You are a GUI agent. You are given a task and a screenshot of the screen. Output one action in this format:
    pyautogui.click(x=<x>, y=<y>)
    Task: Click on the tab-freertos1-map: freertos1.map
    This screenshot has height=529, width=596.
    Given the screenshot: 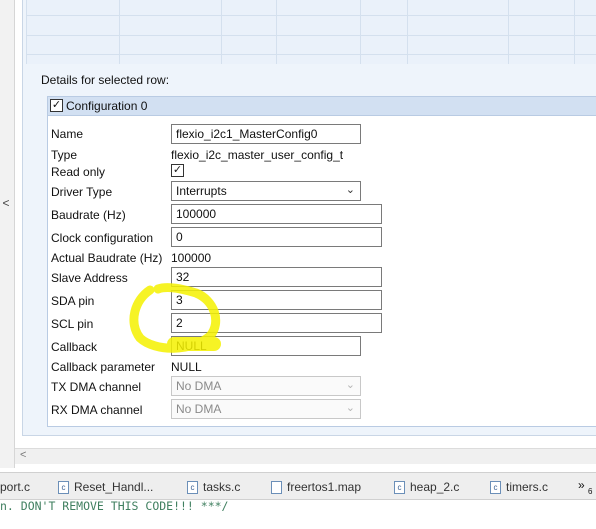 What is the action you would take?
    pyautogui.click(x=324, y=487)
    